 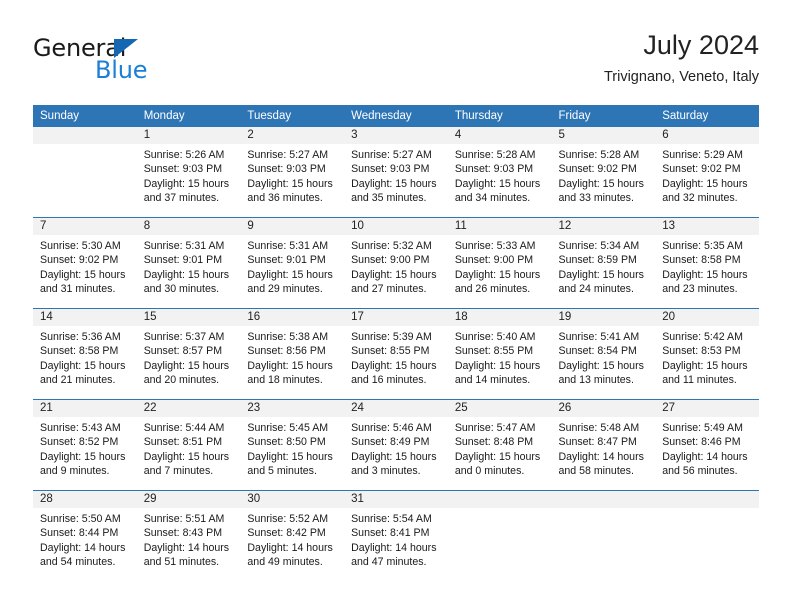 What do you see at coordinates (183, 442) in the screenshot?
I see `sunset-text: Sunset: 8:51 PM` at bounding box center [183, 442].